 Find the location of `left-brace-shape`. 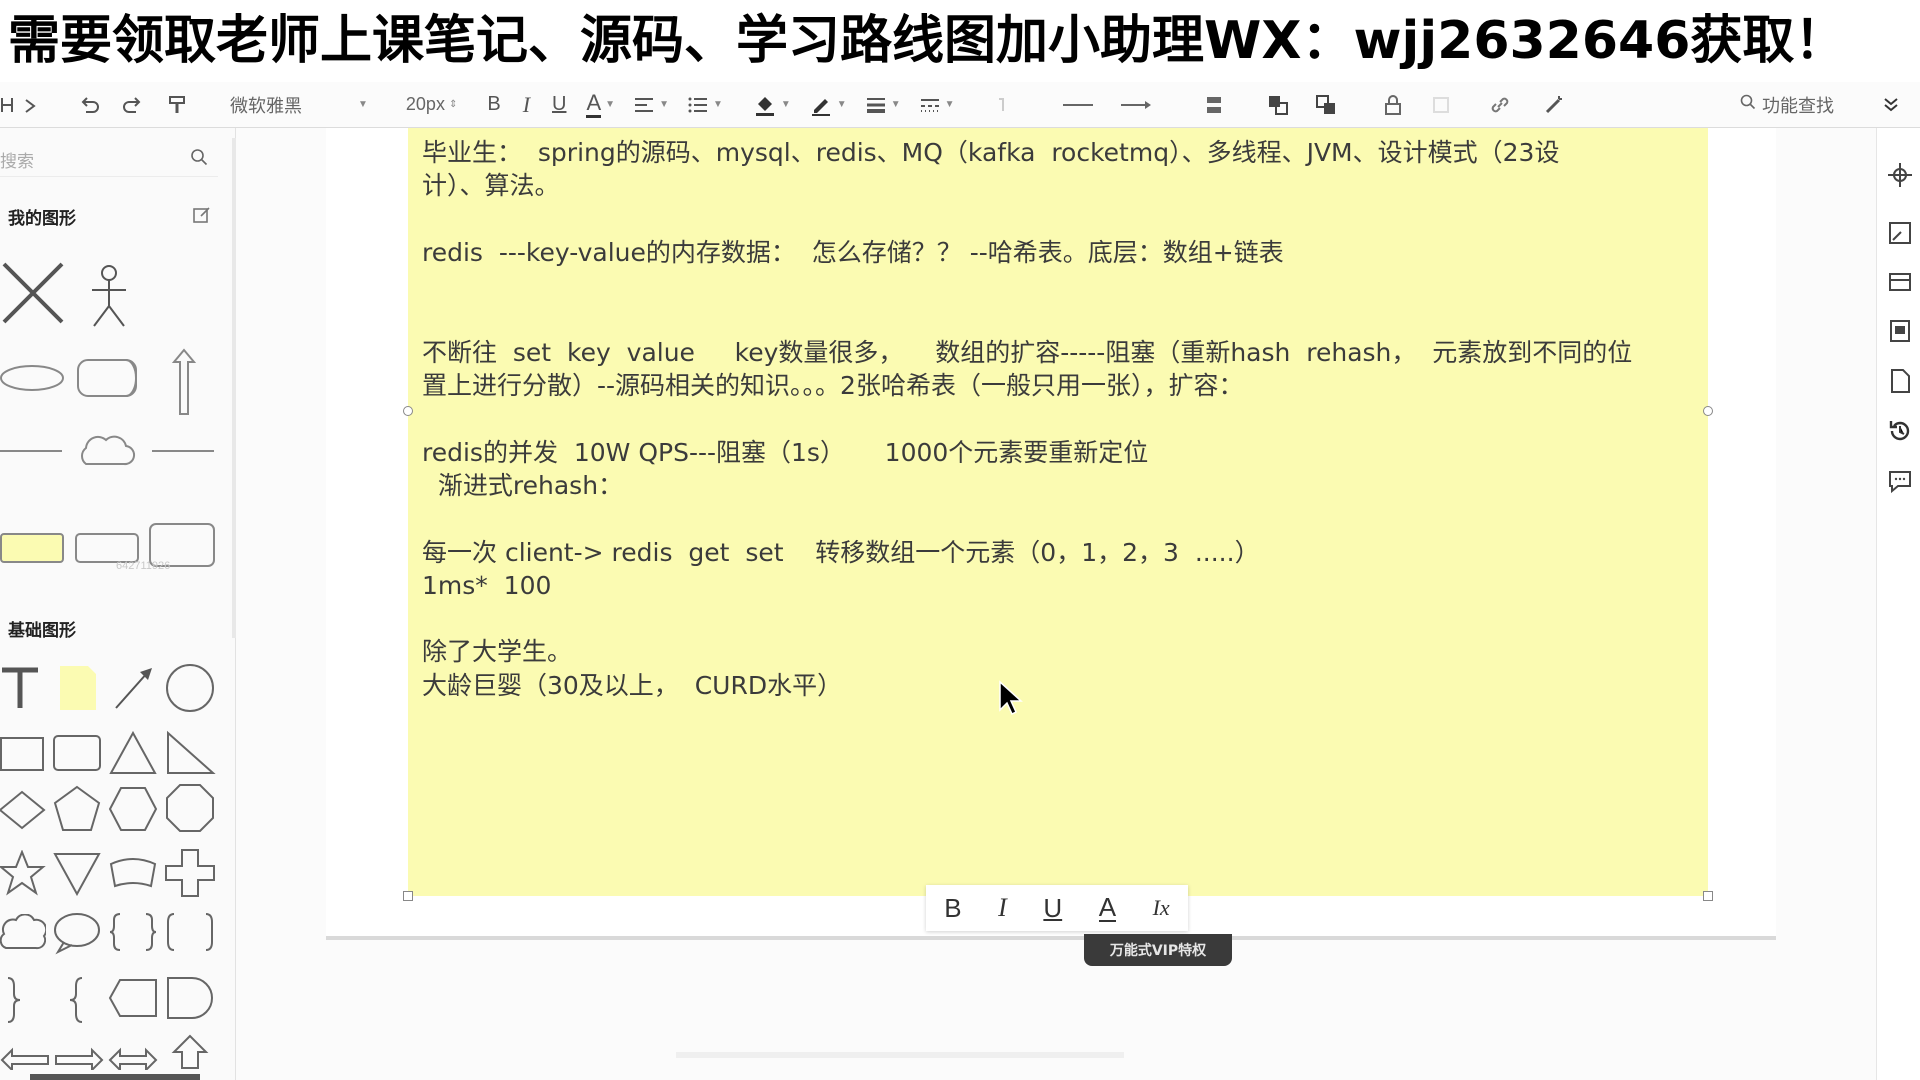

left-brace-shape is located at coordinates (75, 999).